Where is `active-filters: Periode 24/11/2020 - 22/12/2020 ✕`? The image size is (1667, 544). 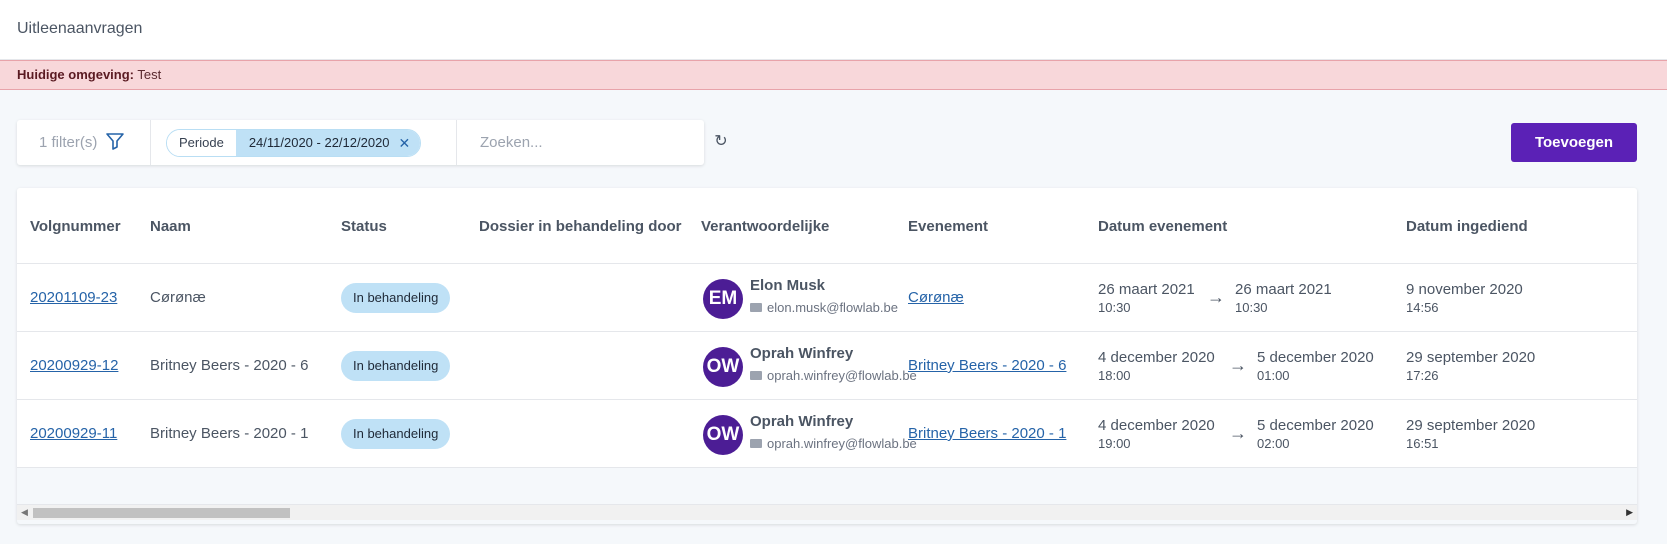
active-filters: Periode 24/11/2020 - 22/12/2020 ✕ is located at coordinates (304, 142).